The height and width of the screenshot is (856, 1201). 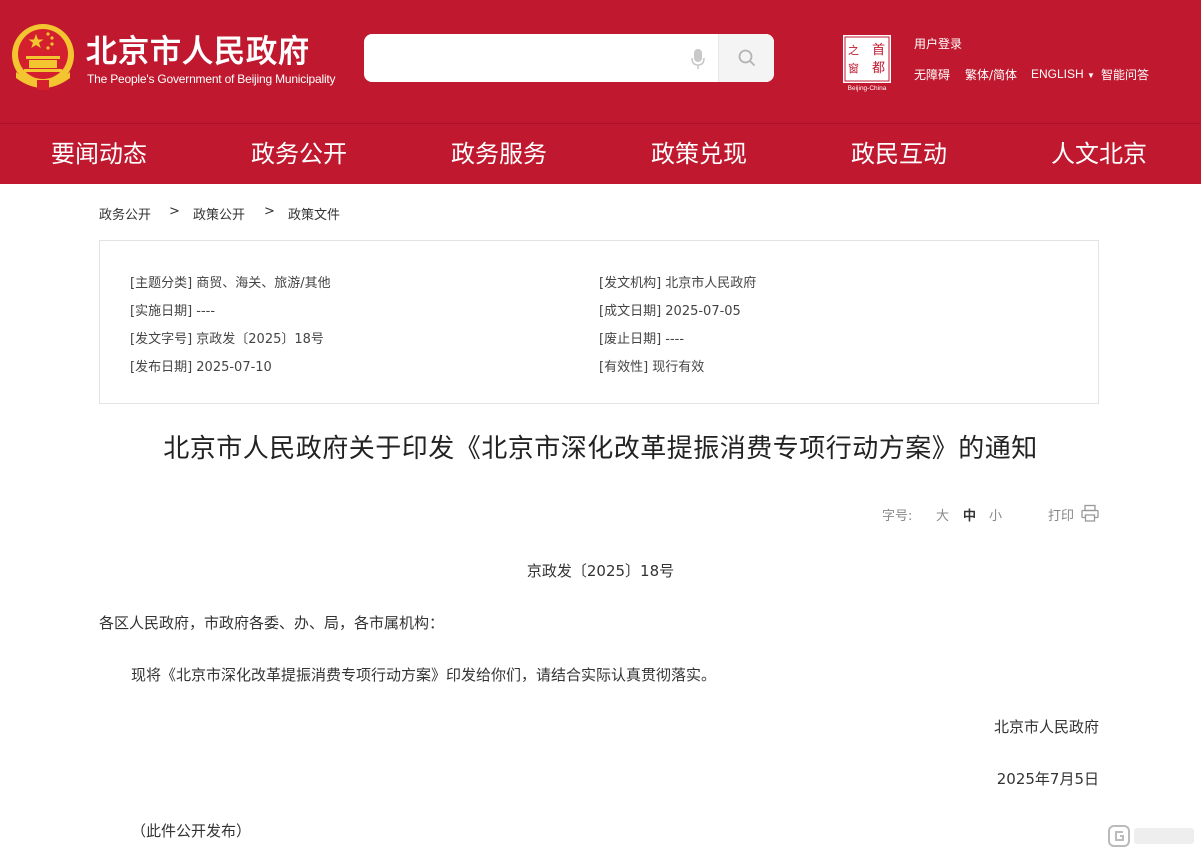 I want to click on meta-effective-date: [实施日期] ----, so click(x=173, y=311).